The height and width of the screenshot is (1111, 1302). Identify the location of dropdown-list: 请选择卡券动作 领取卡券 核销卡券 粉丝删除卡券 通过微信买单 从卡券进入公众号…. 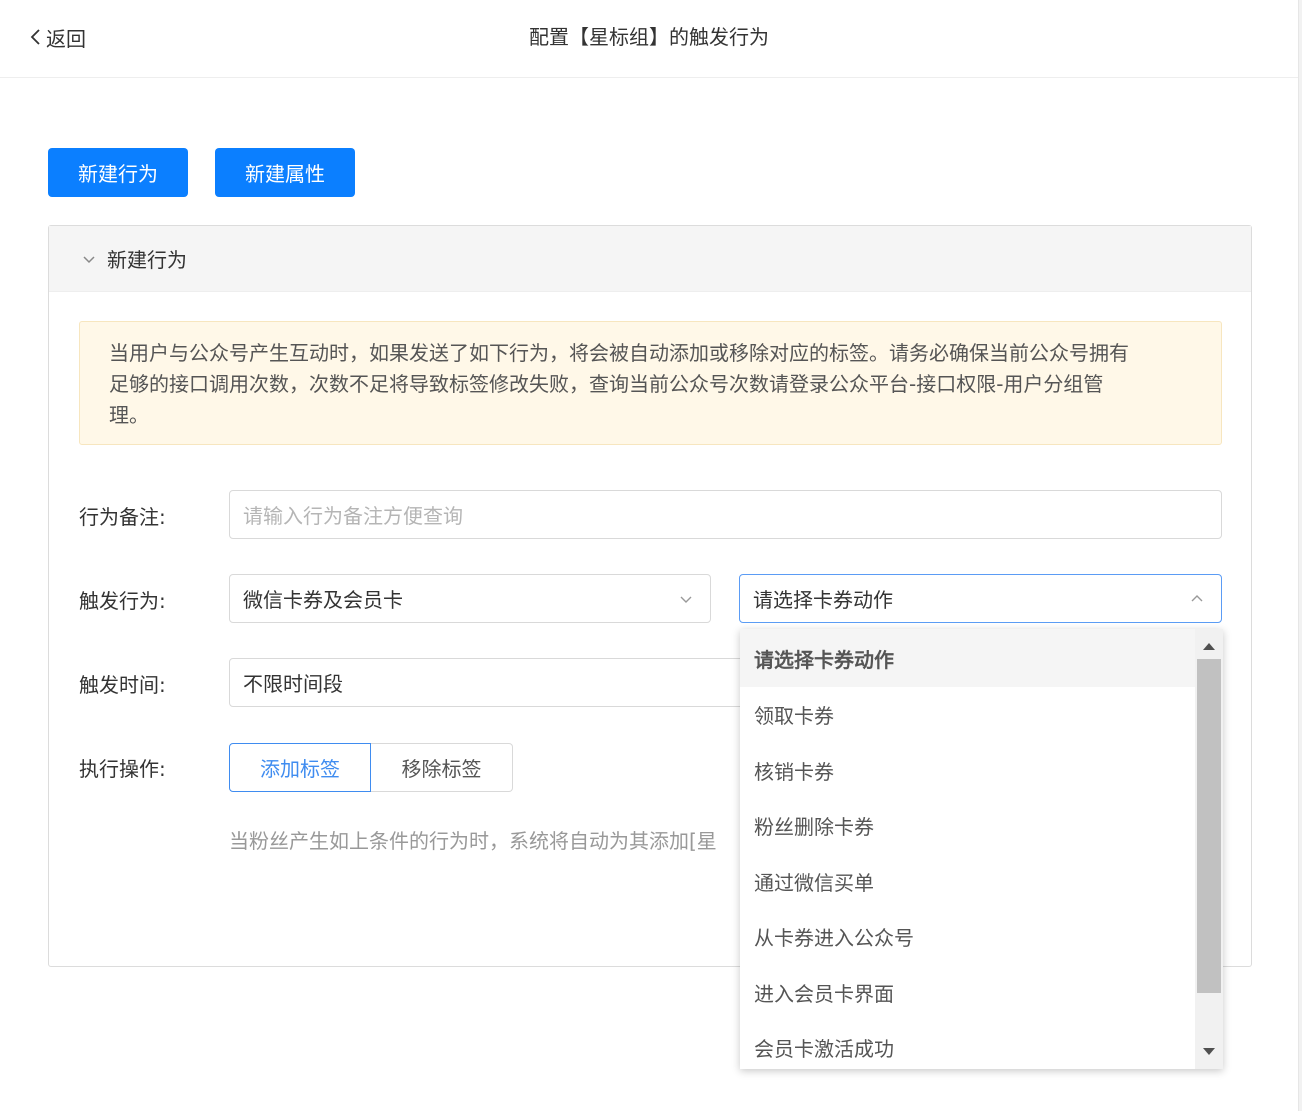
(967, 849).